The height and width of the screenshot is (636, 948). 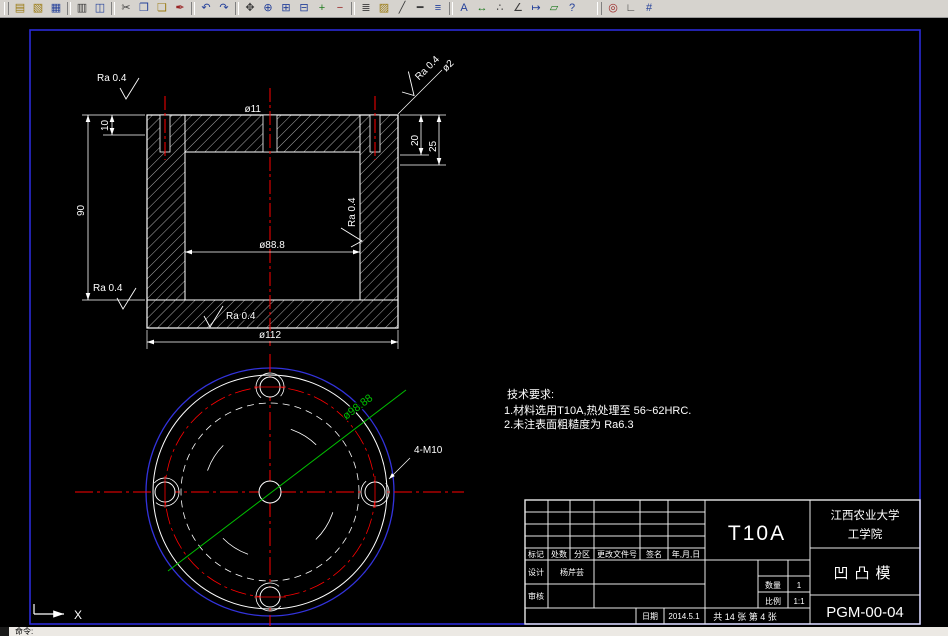 What do you see at coordinates (536, 596) in the screenshot?
I see `audit-label: 审核` at bounding box center [536, 596].